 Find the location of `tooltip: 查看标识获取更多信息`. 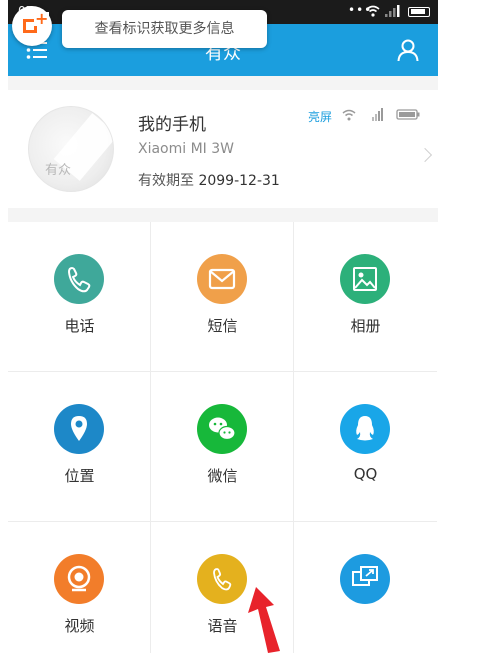

tooltip: 查看标识获取更多信息 is located at coordinates (164, 29).